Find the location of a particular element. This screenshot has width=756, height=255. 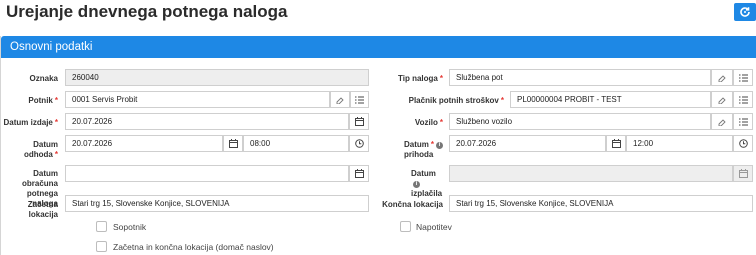

tip-naloga-clear-button is located at coordinates (722, 77).